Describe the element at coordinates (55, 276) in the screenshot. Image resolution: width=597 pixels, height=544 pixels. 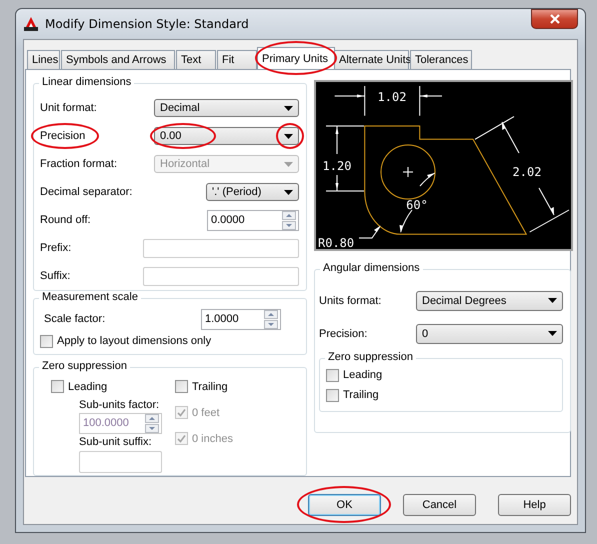
I see `field-label: Suffix:` at that location.